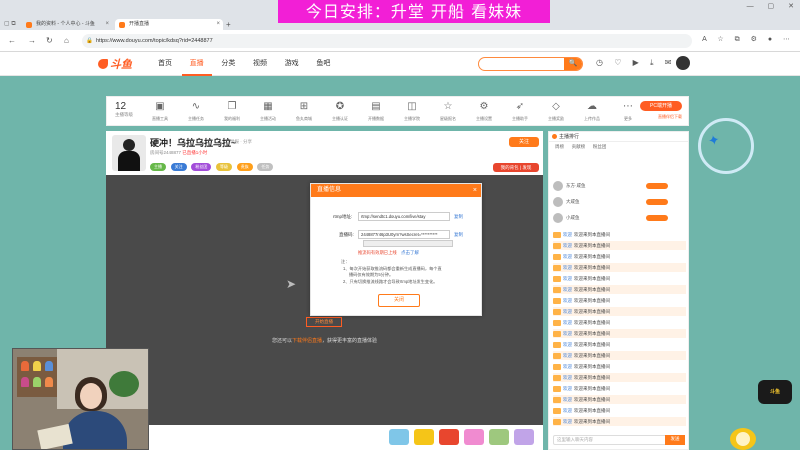 This screenshot has height=450, width=800. I want to click on nav-live: 直播, so click(196, 64).